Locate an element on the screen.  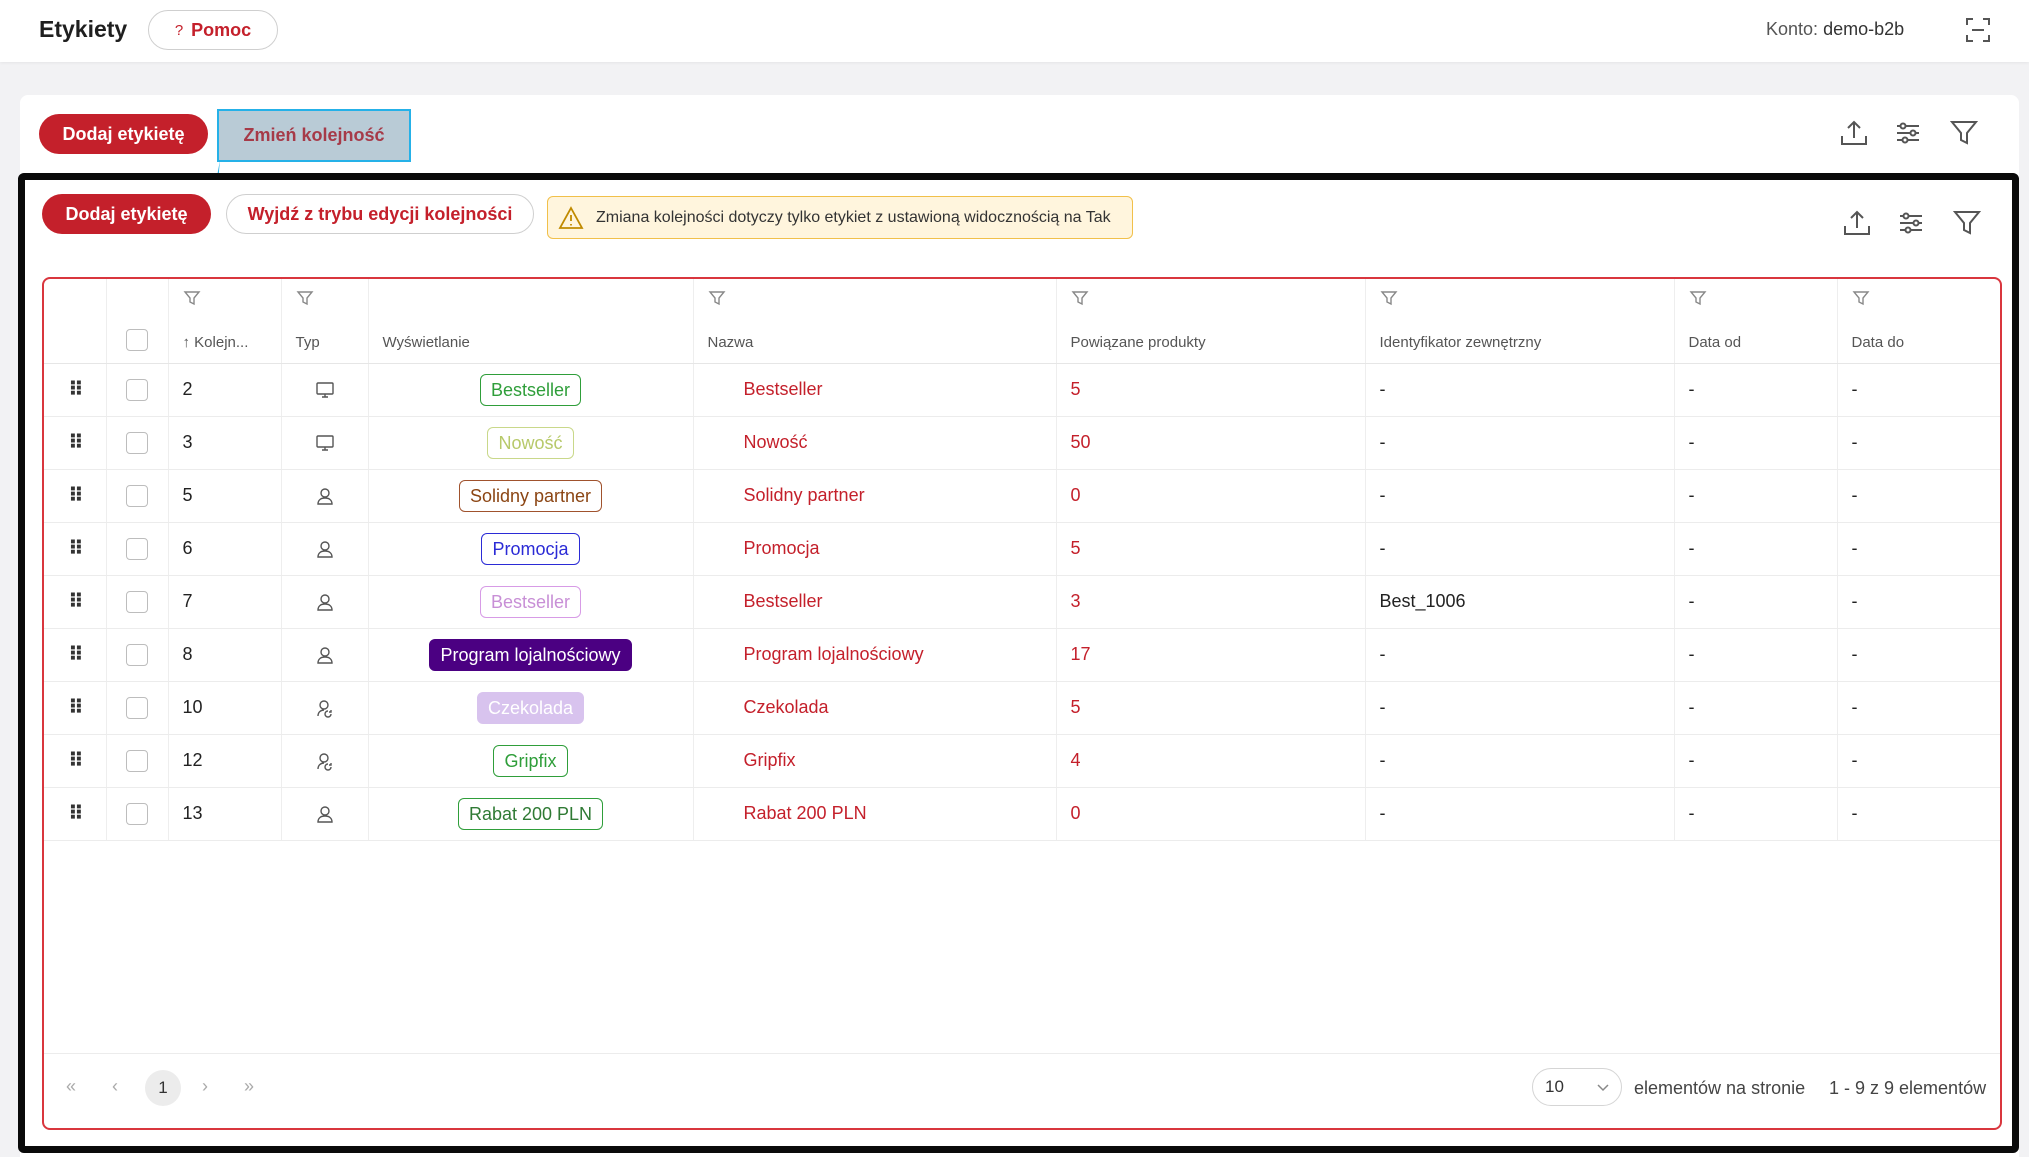
column-header-type: Typ is located at coordinates (325, 321).